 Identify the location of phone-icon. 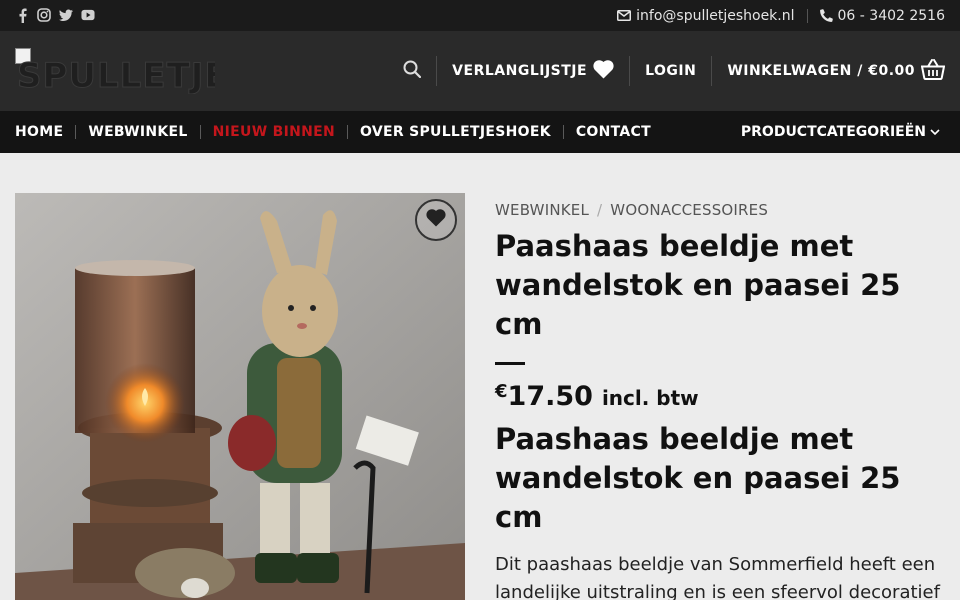
(826, 15).